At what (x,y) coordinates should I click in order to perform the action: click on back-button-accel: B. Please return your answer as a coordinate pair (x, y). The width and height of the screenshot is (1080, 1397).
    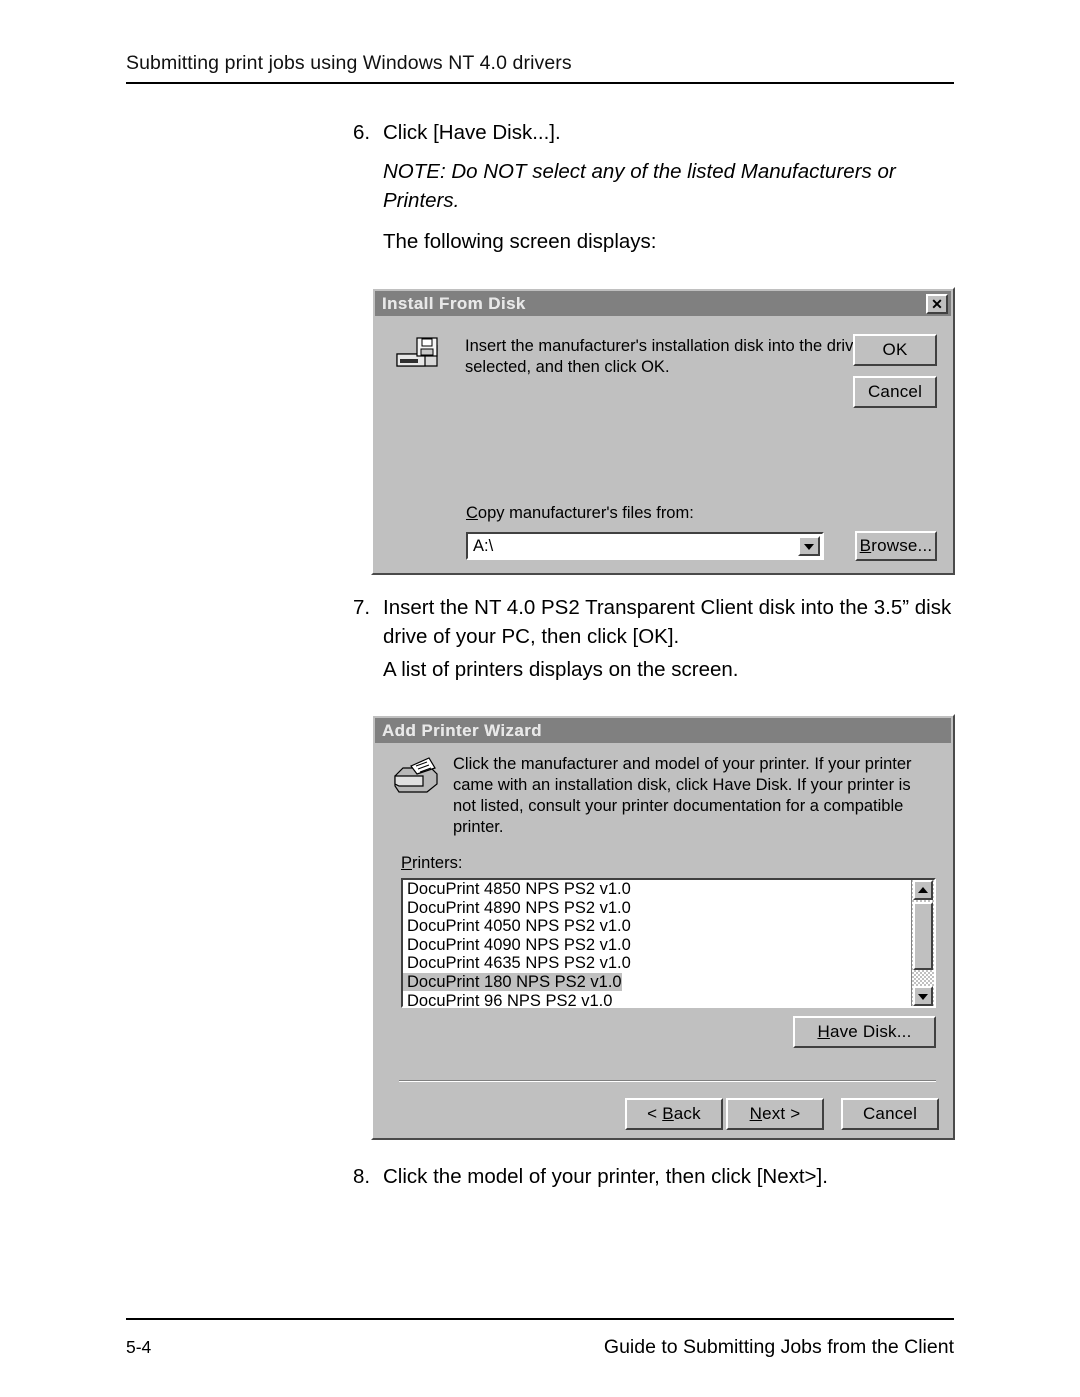
    Looking at the image, I should click on (668, 1113).